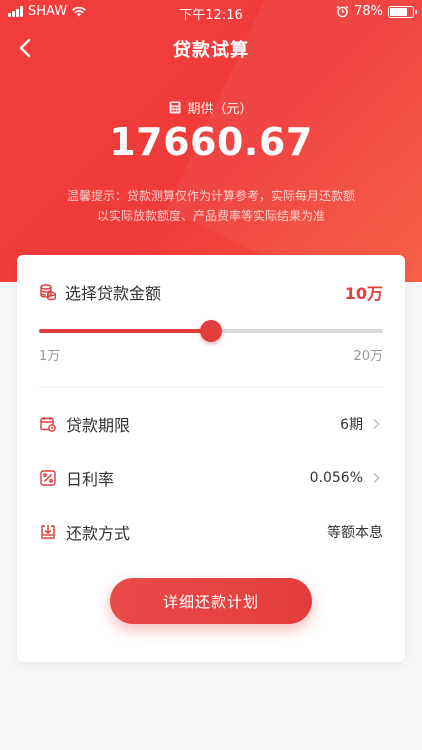  I want to click on coins-icon, so click(48, 292).